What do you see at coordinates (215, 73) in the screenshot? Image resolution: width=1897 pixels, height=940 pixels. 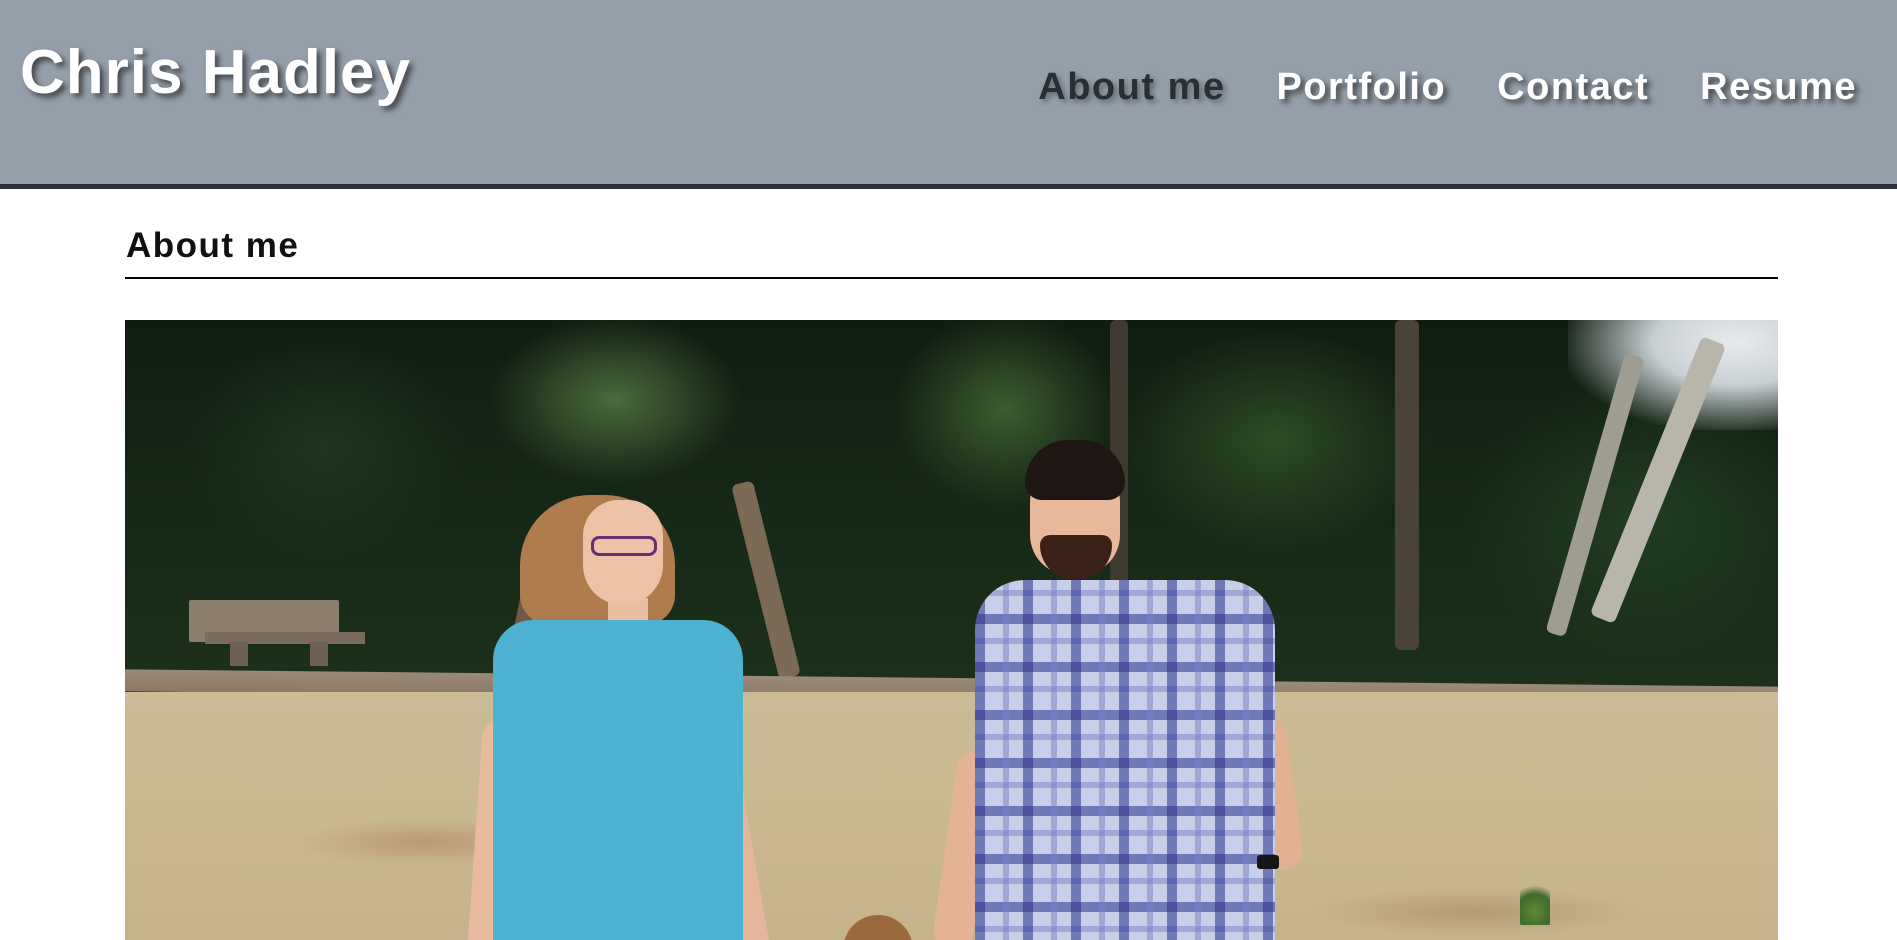 I see `site-title: Chris Hadley` at bounding box center [215, 73].